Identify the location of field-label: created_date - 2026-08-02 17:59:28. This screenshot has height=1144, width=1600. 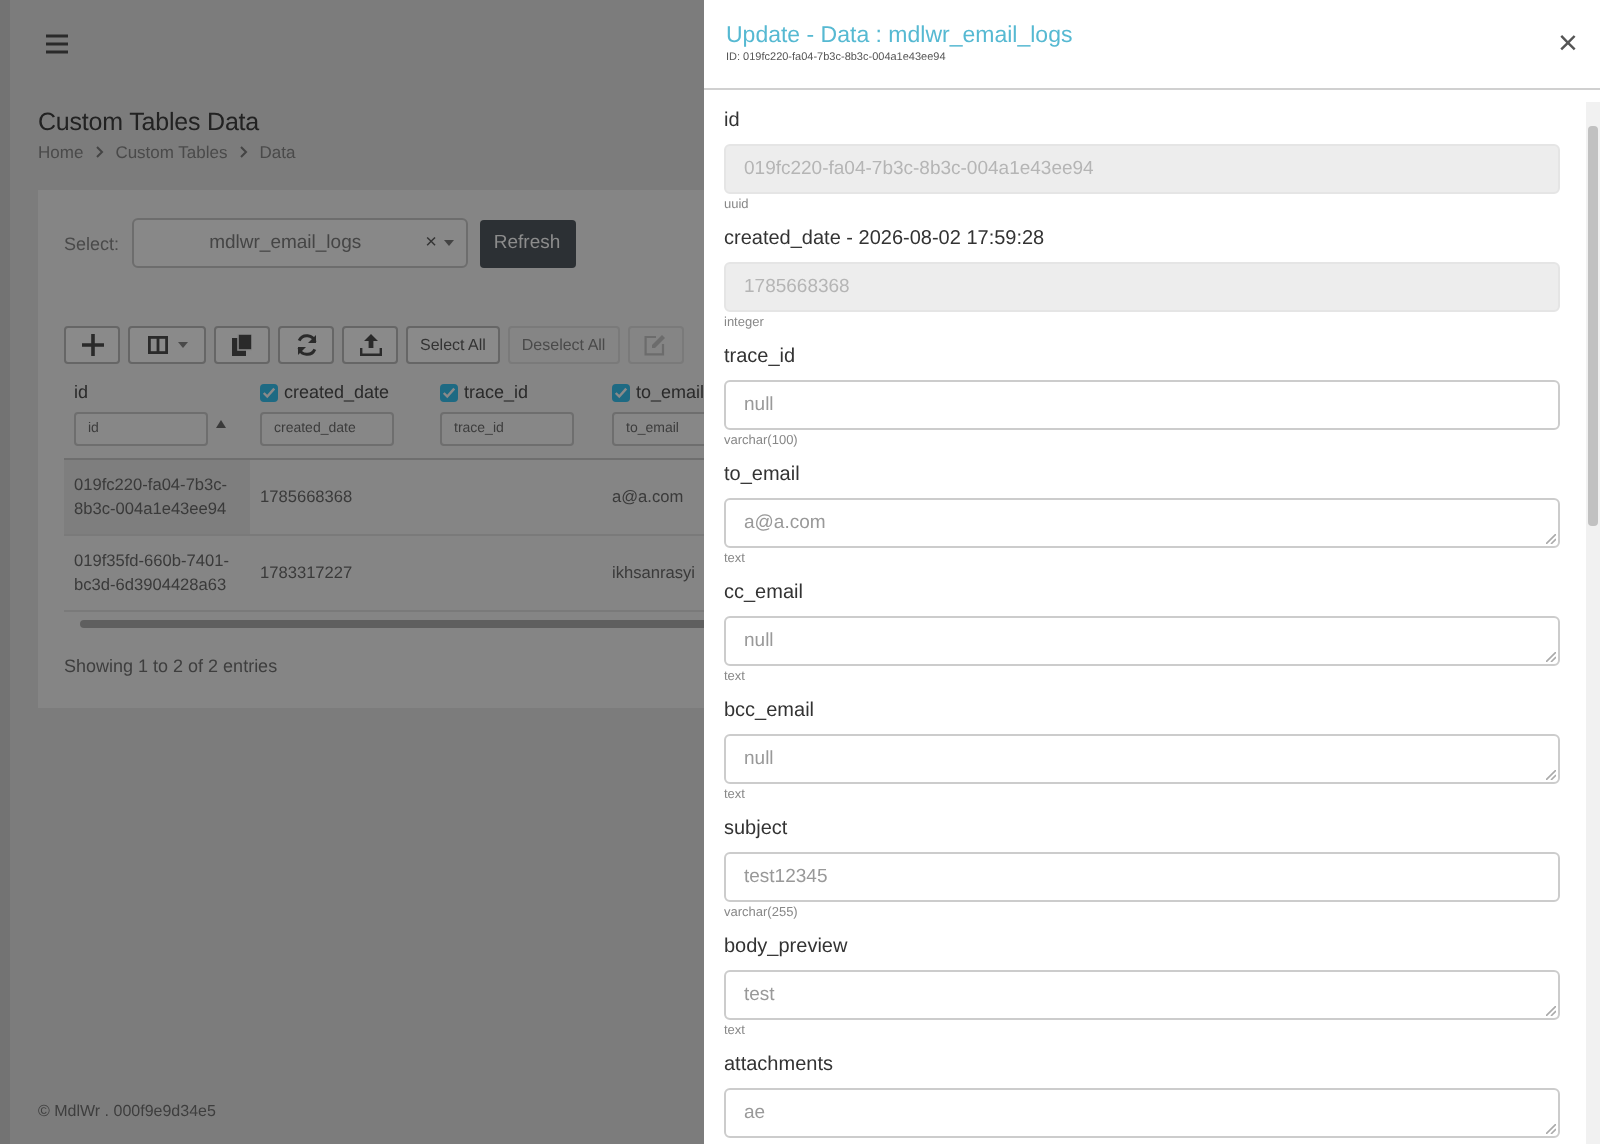
(885, 240).